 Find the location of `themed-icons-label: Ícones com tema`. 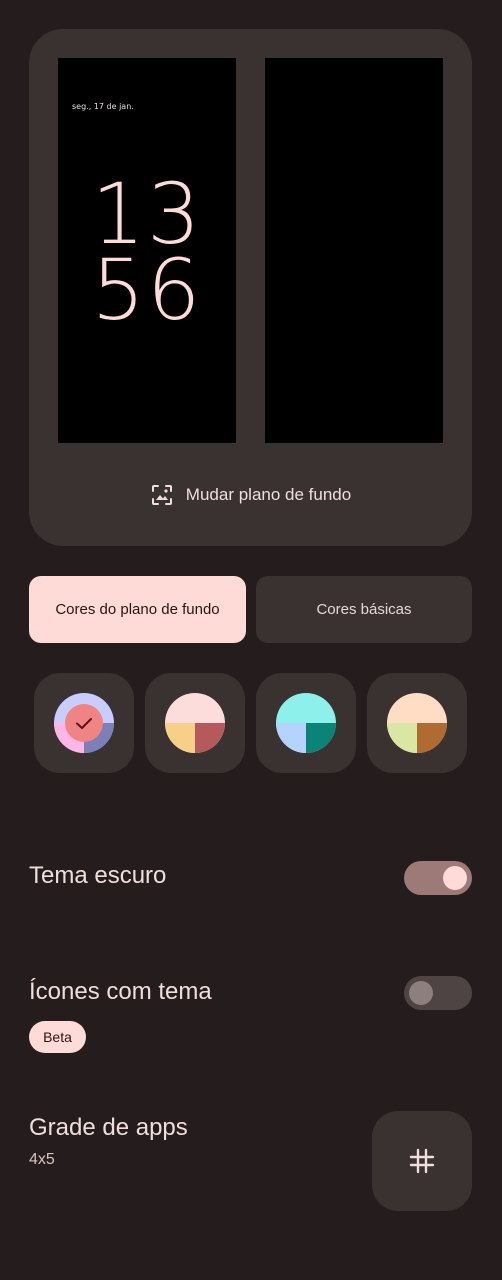

themed-icons-label: Ícones com tema is located at coordinates (120, 991).